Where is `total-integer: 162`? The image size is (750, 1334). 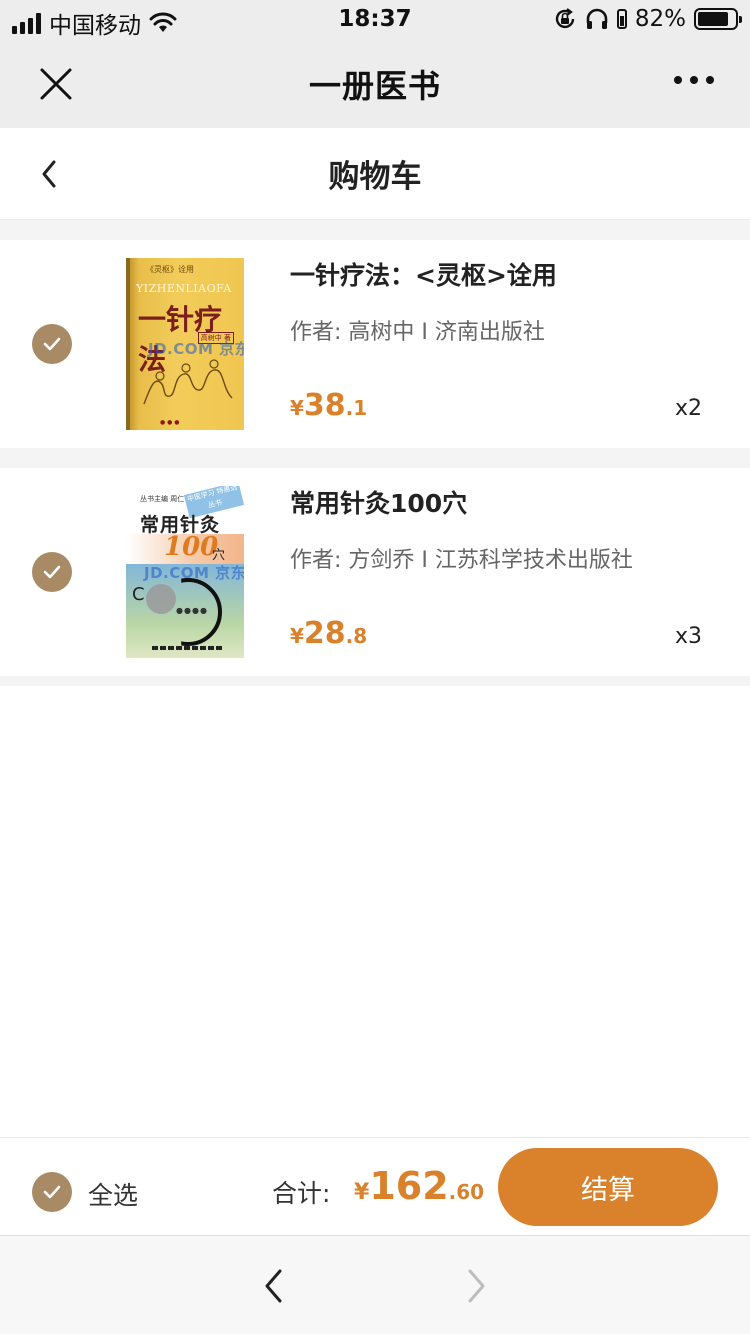
total-integer: 162 is located at coordinates (409, 1186).